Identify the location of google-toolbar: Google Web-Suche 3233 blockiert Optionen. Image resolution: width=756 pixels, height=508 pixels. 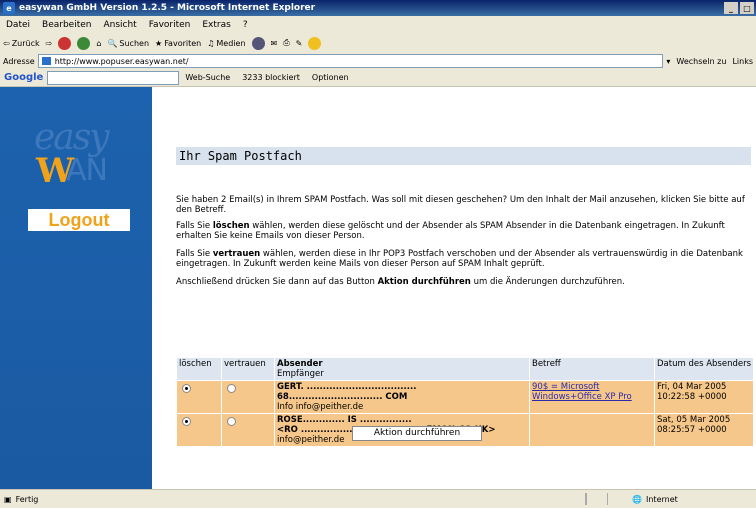
(378, 78).